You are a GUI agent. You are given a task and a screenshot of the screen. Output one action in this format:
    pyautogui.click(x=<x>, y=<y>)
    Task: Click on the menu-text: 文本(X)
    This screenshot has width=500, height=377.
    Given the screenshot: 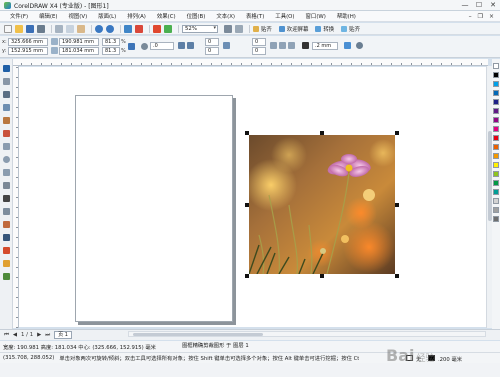 What is the action you would take?
    pyautogui.click(x=225, y=16)
    